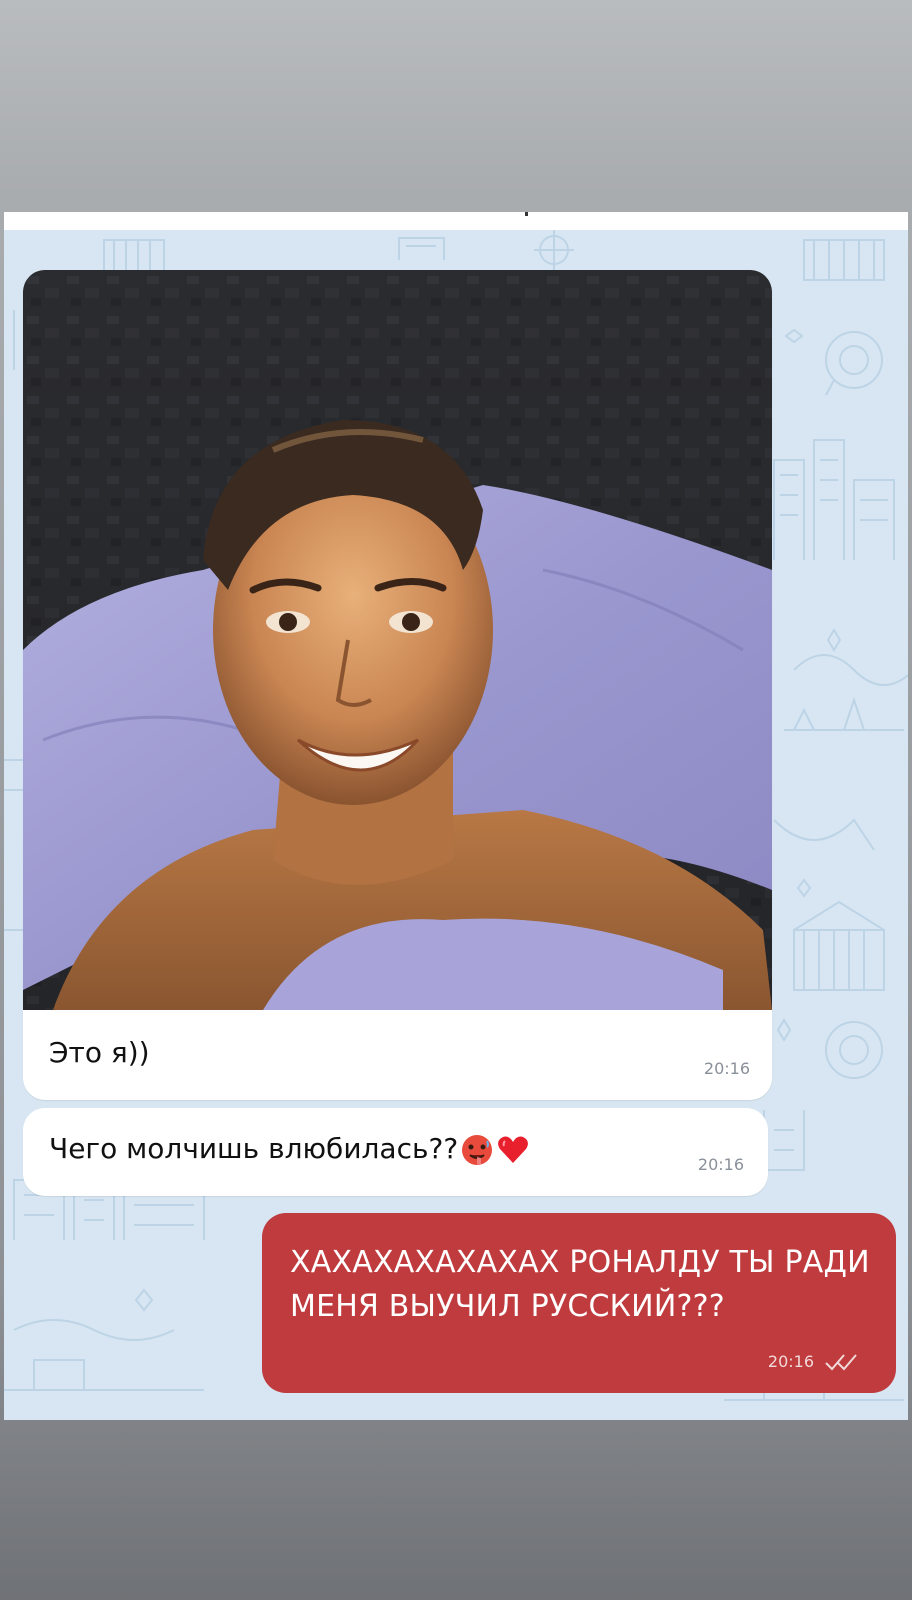 The height and width of the screenshot is (1600, 912). Describe the element at coordinates (526, 214) in the screenshot. I see `status-bar-dot` at that location.